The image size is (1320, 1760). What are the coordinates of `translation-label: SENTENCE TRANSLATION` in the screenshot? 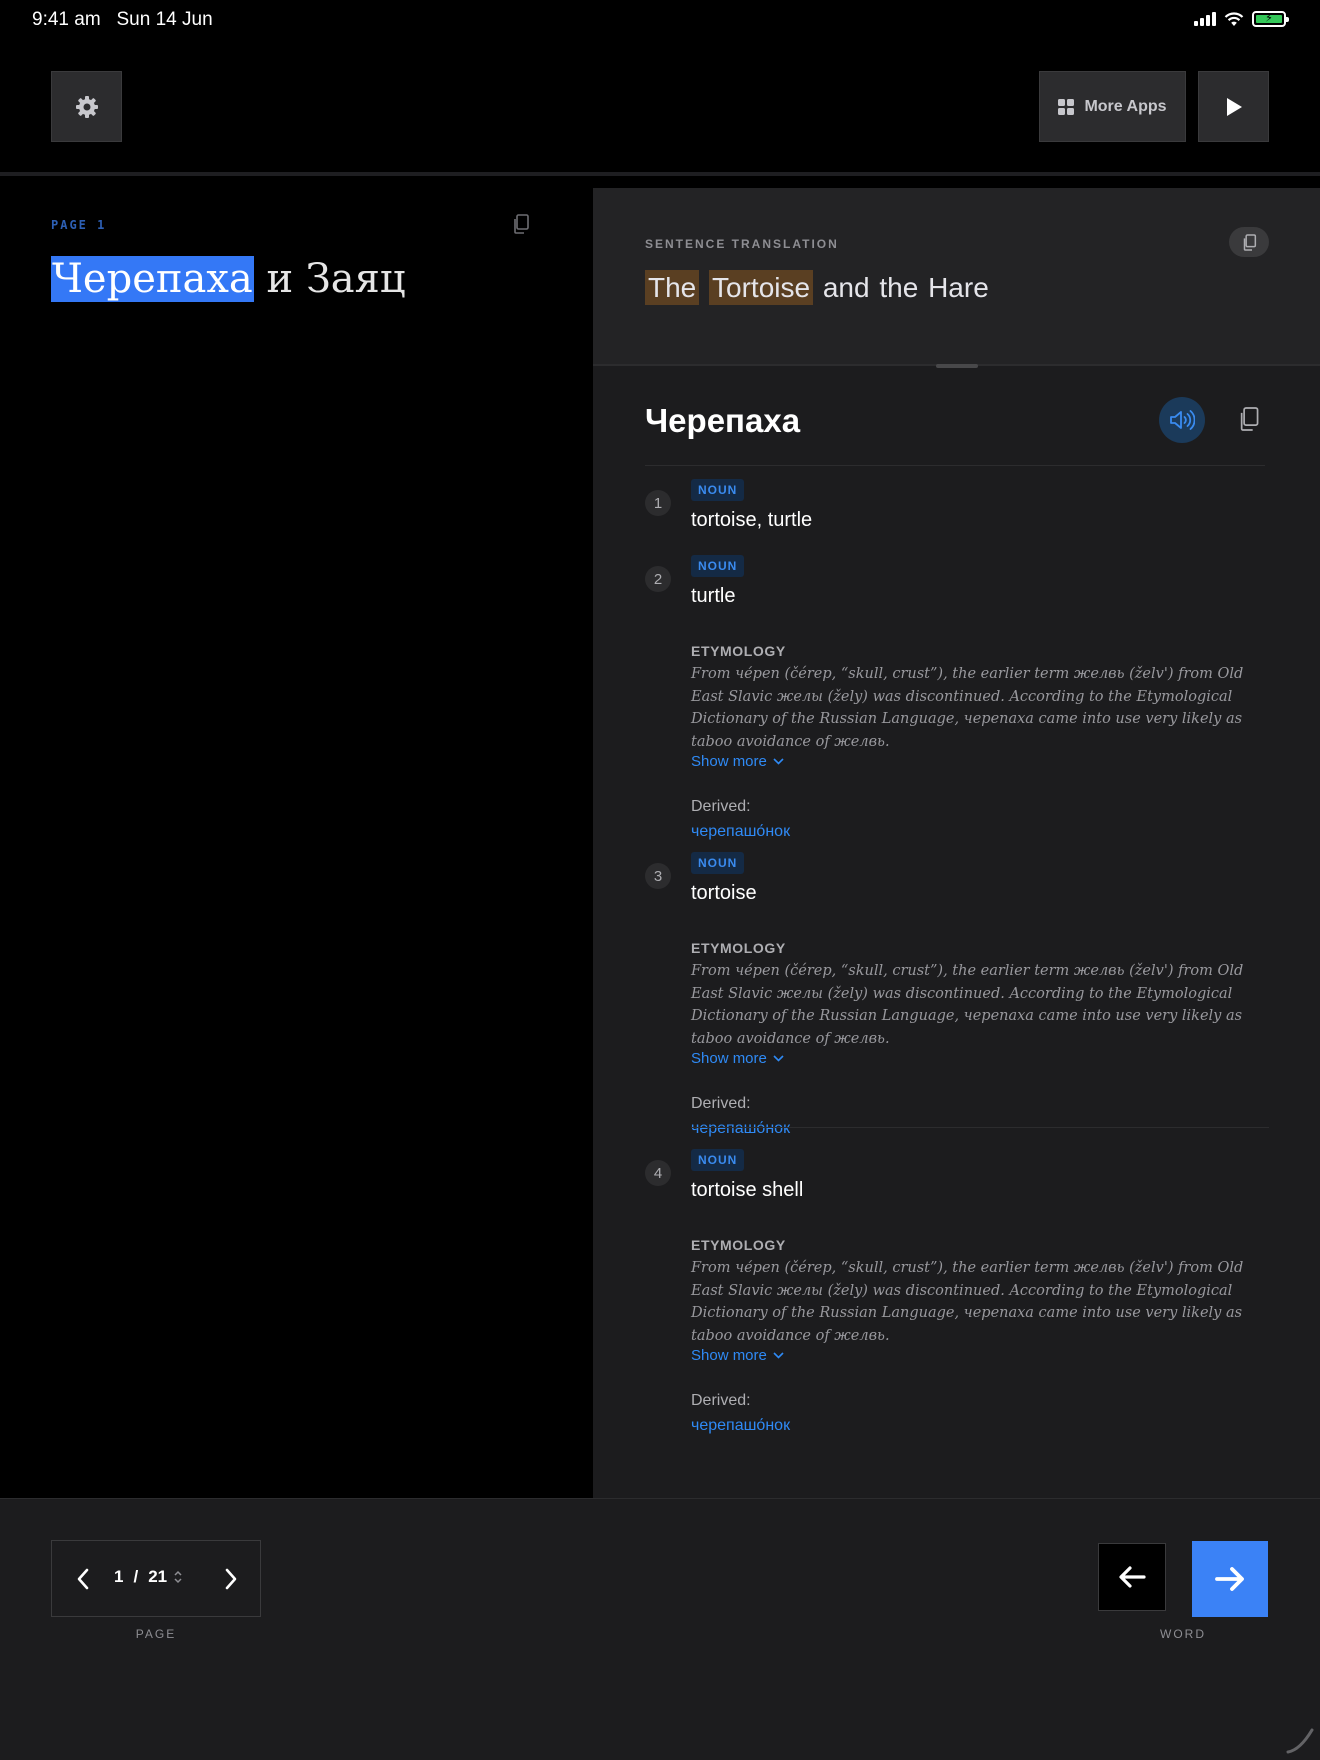 It's located at (742, 244).